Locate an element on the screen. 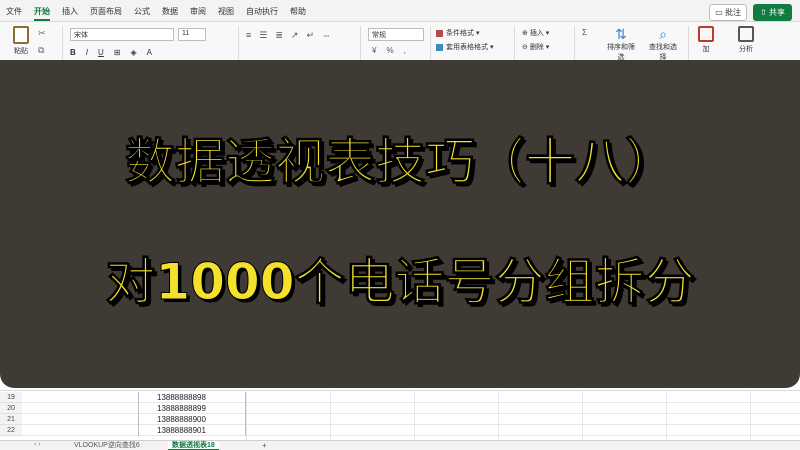 This screenshot has width=800, height=450. share-icon: ⇧ is located at coordinates (764, 12).